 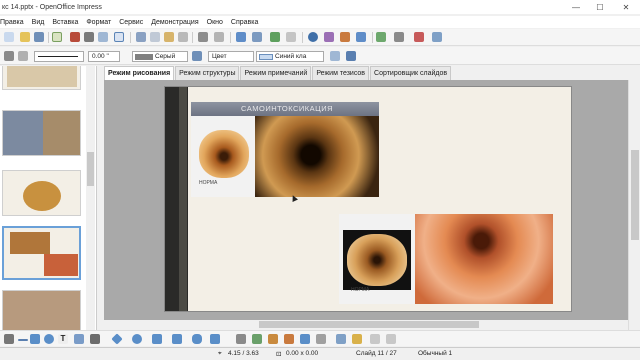 I want to click on tab-notes-view: Режим примечаний, so click(x=276, y=73).